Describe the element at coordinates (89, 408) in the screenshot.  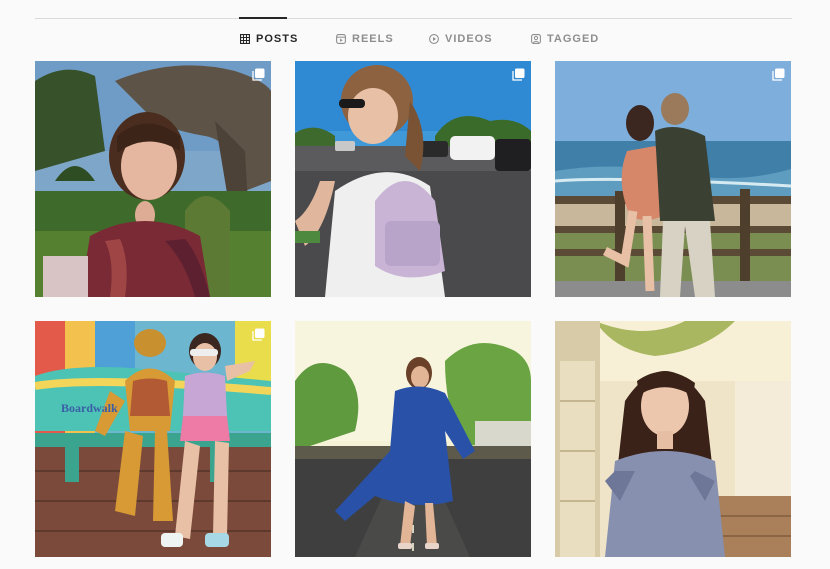
I see `boardwalk-sign-text: Boardwalk` at that location.